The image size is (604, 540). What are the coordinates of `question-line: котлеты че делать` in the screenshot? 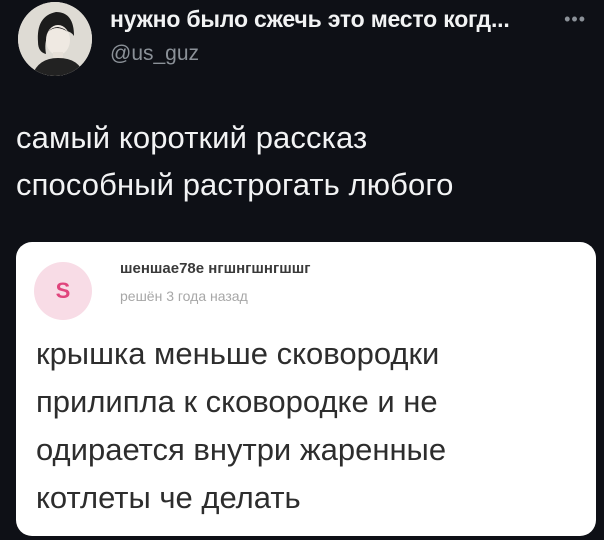 It's located at (168, 497).